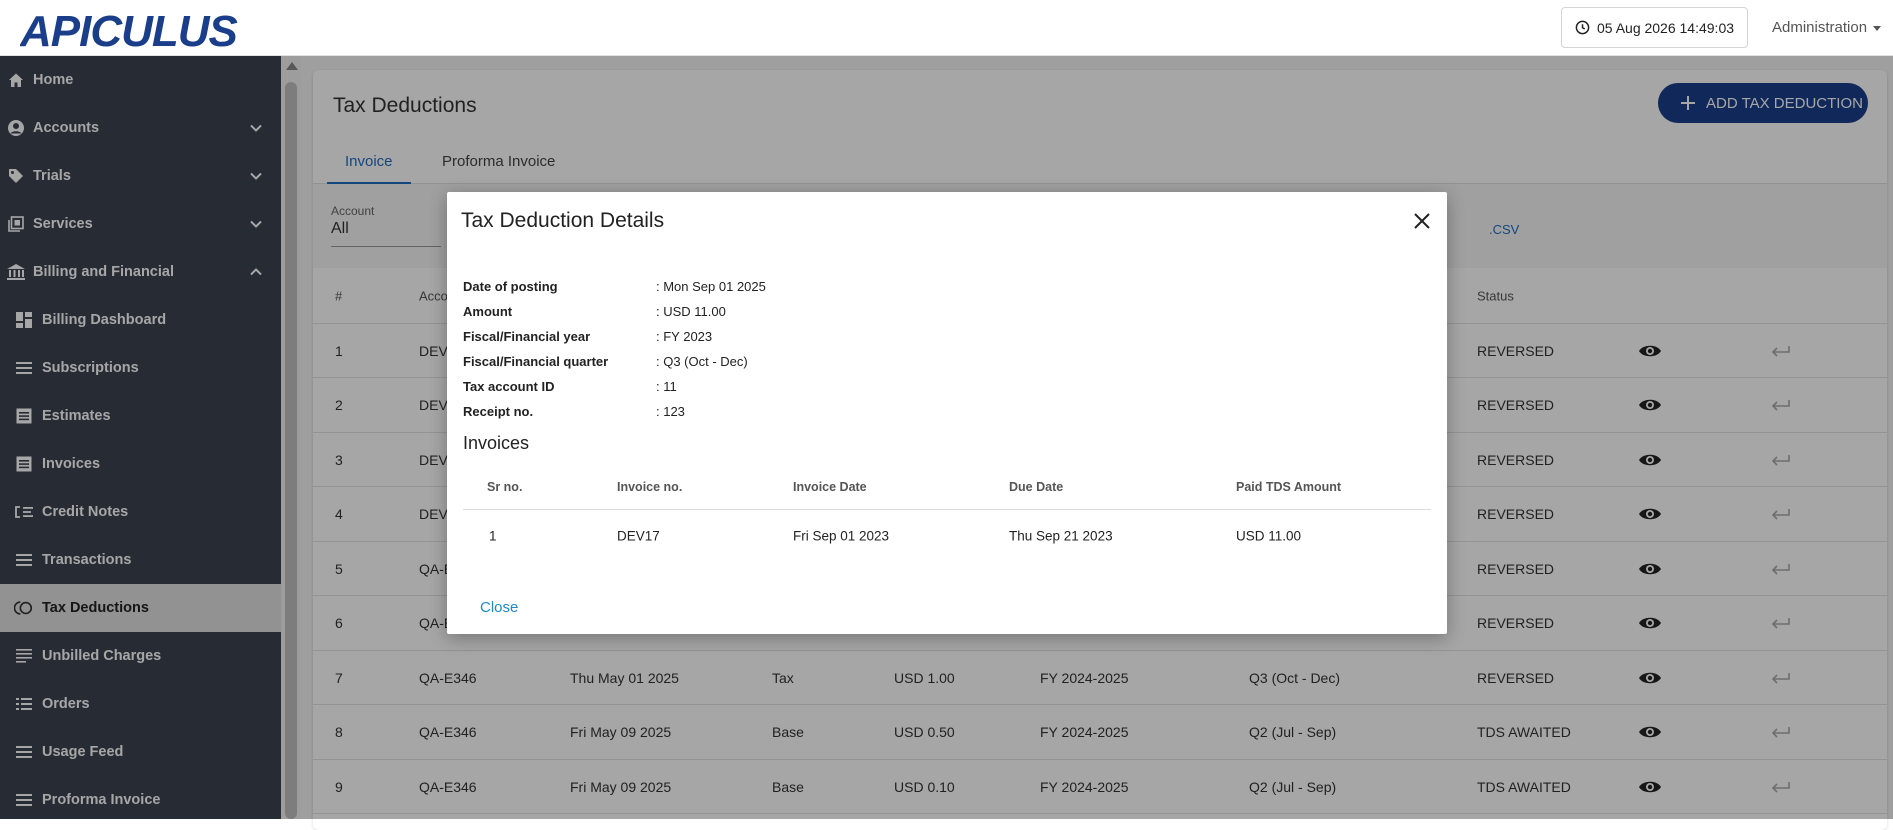  Describe the element at coordinates (666, 386) in the screenshot. I see `detail-value: : 11` at that location.